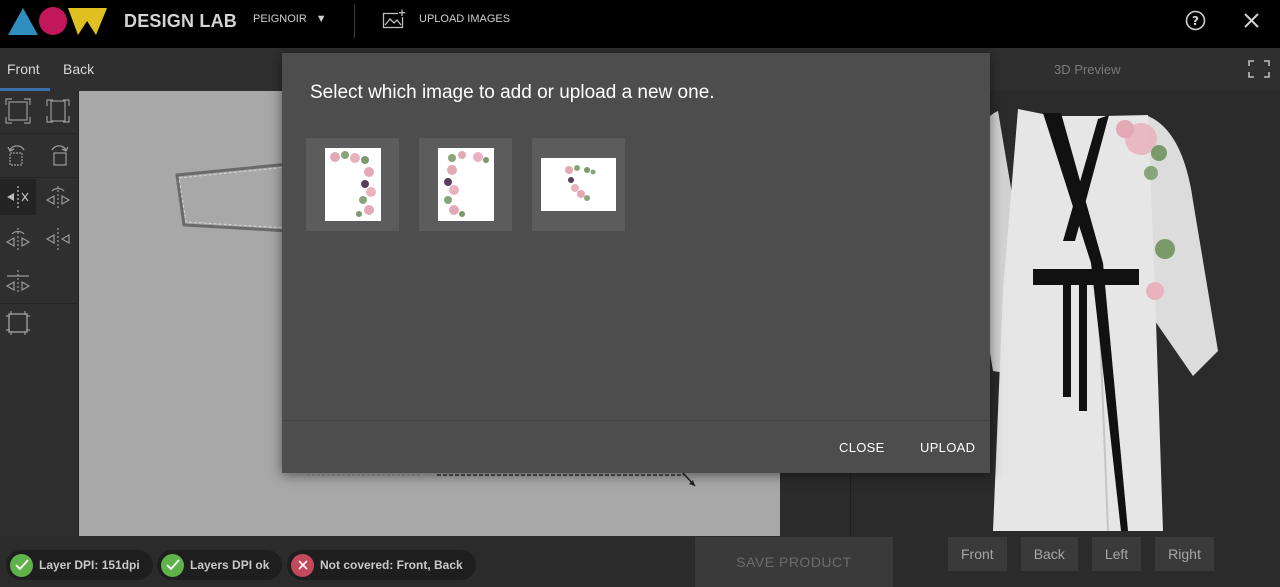 This screenshot has height=587, width=1280. I want to click on tab-front: Front, so click(23, 69).